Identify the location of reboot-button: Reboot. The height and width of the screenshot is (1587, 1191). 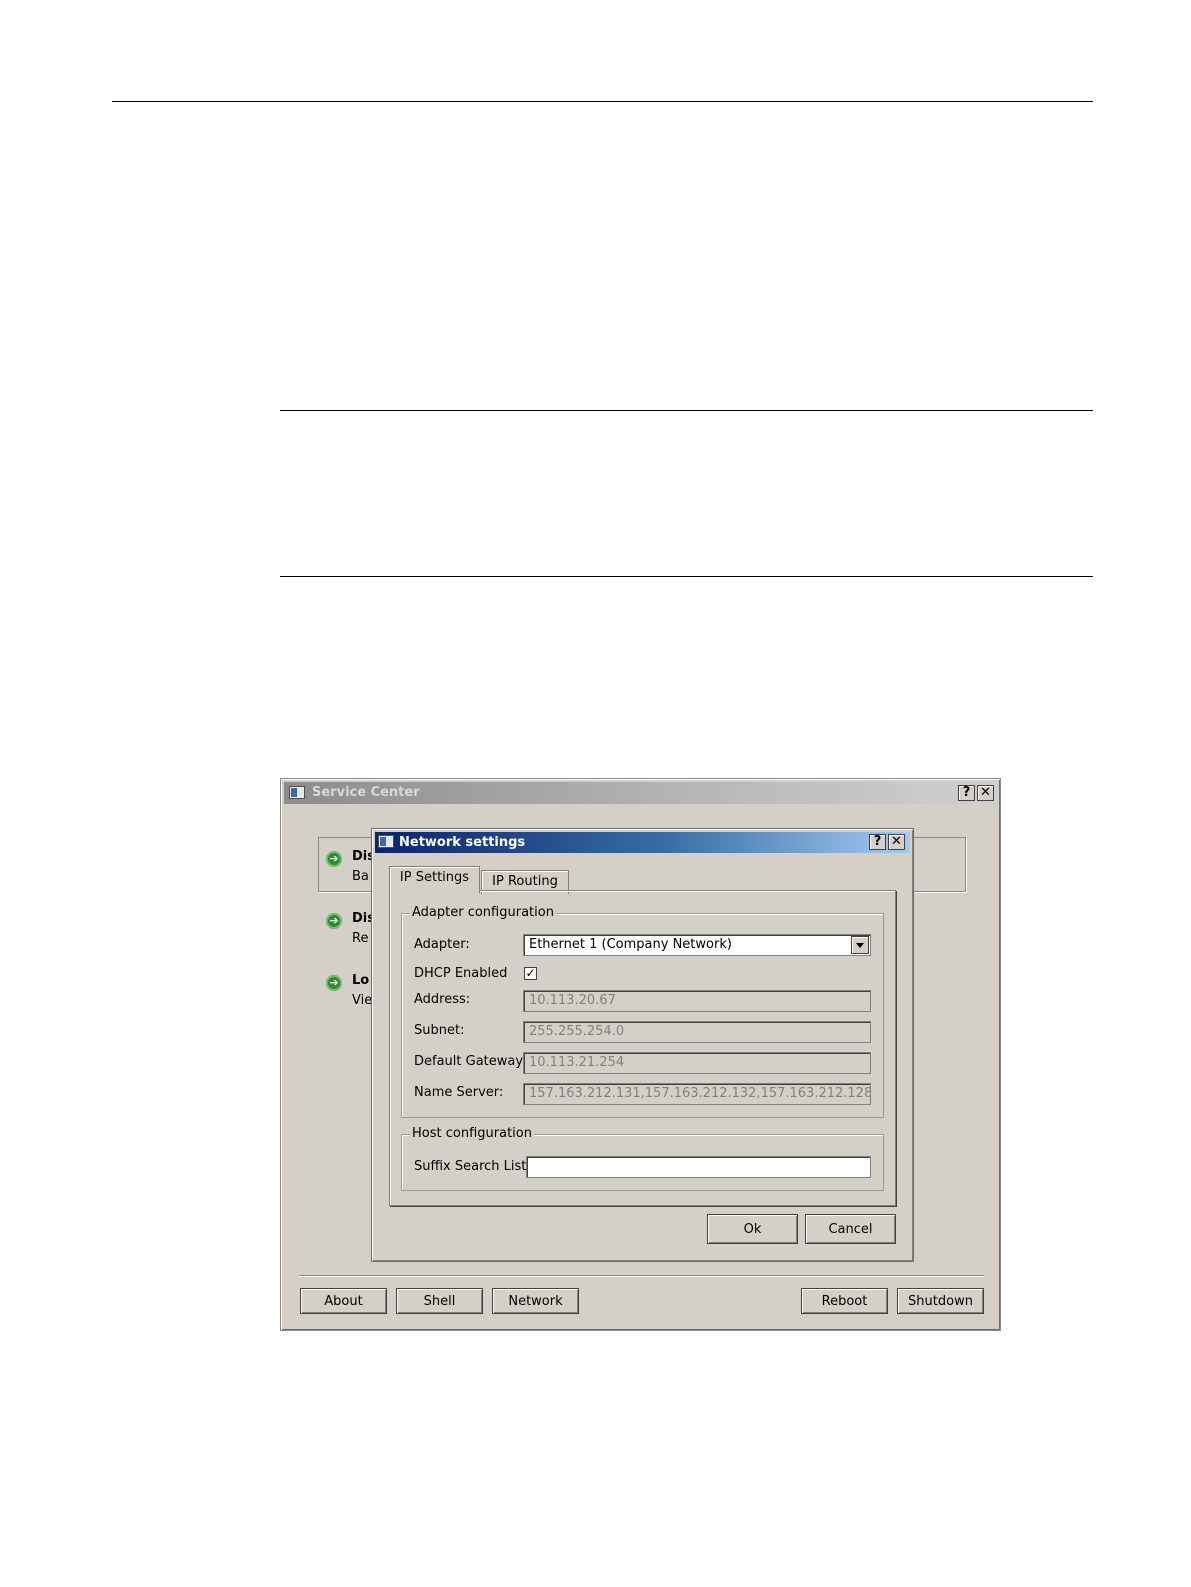
(844, 1301).